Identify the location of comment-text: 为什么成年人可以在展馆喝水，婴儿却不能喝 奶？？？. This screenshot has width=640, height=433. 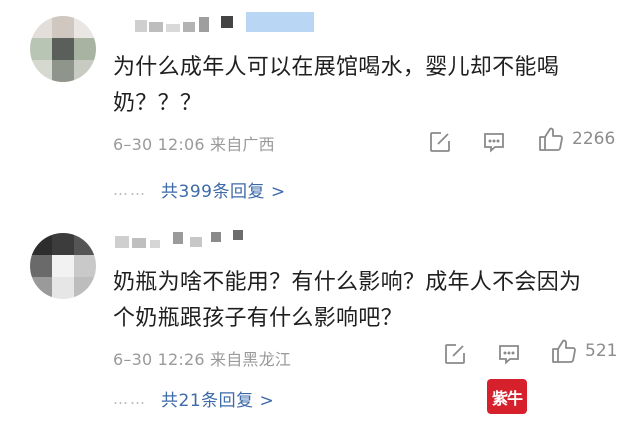
(336, 85).